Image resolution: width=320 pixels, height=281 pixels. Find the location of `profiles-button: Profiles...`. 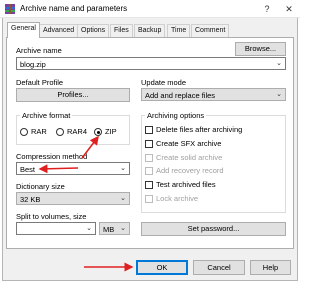

profiles-button: Profiles... is located at coordinates (73, 95).